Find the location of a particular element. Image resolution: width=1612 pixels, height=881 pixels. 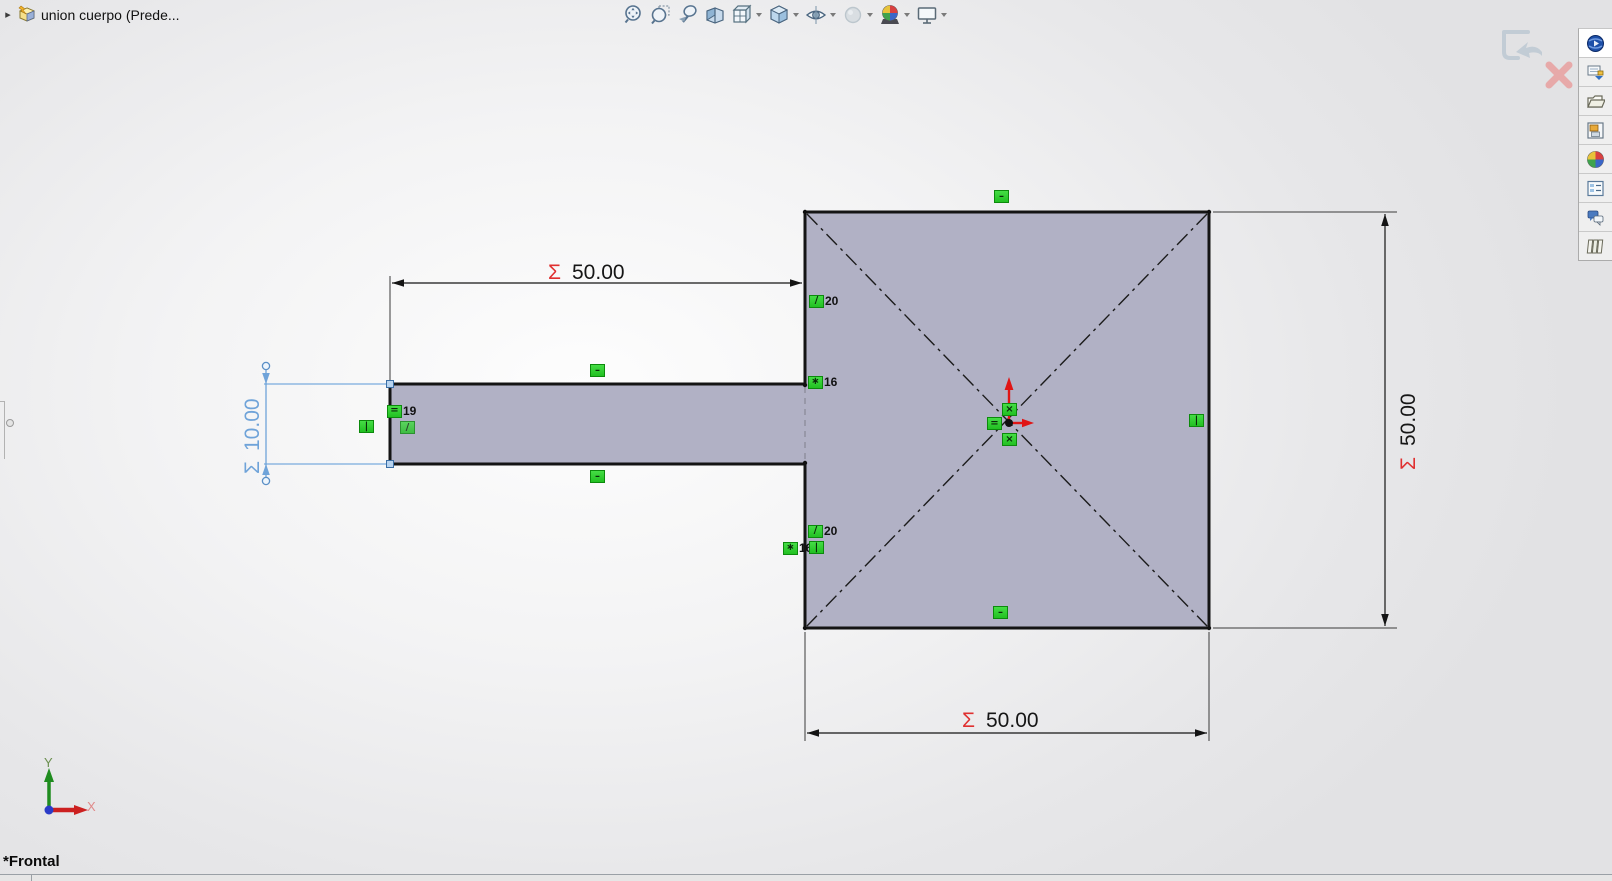

appearances-scenes-icon is located at coordinates (1595, 159).